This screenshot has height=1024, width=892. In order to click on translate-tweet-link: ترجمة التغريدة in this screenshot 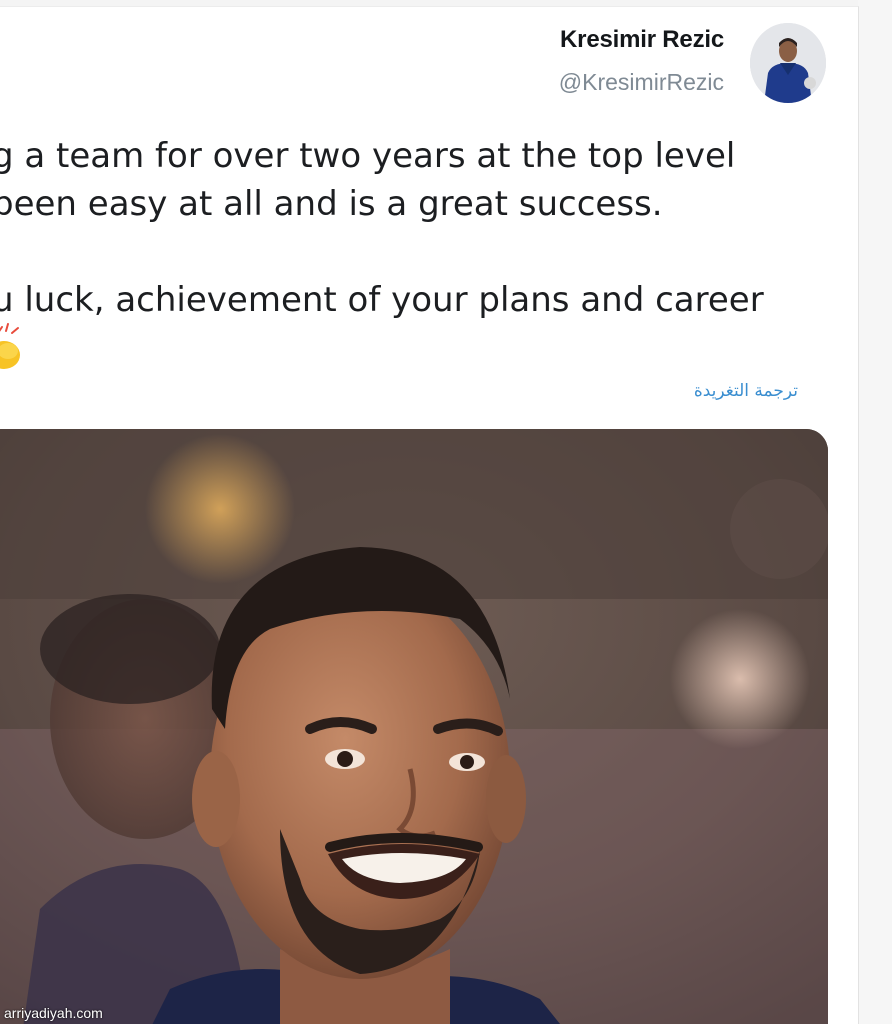, I will do `click(746, 391)`.